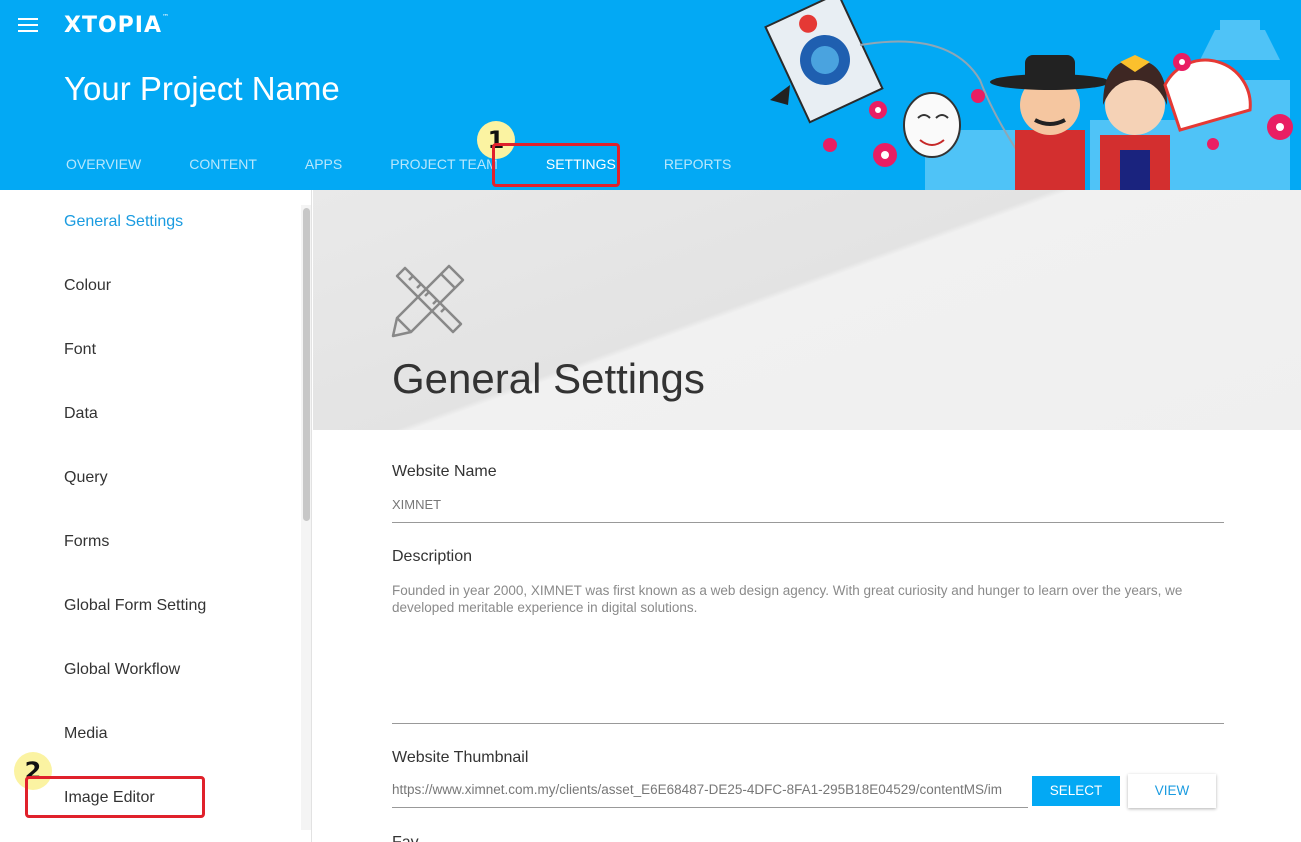 This screenshot has width=1301, height=842. What do you see at coordinates (808, 723) in the screenshot?
I see `description-underline` at bounding box center [808, 723].